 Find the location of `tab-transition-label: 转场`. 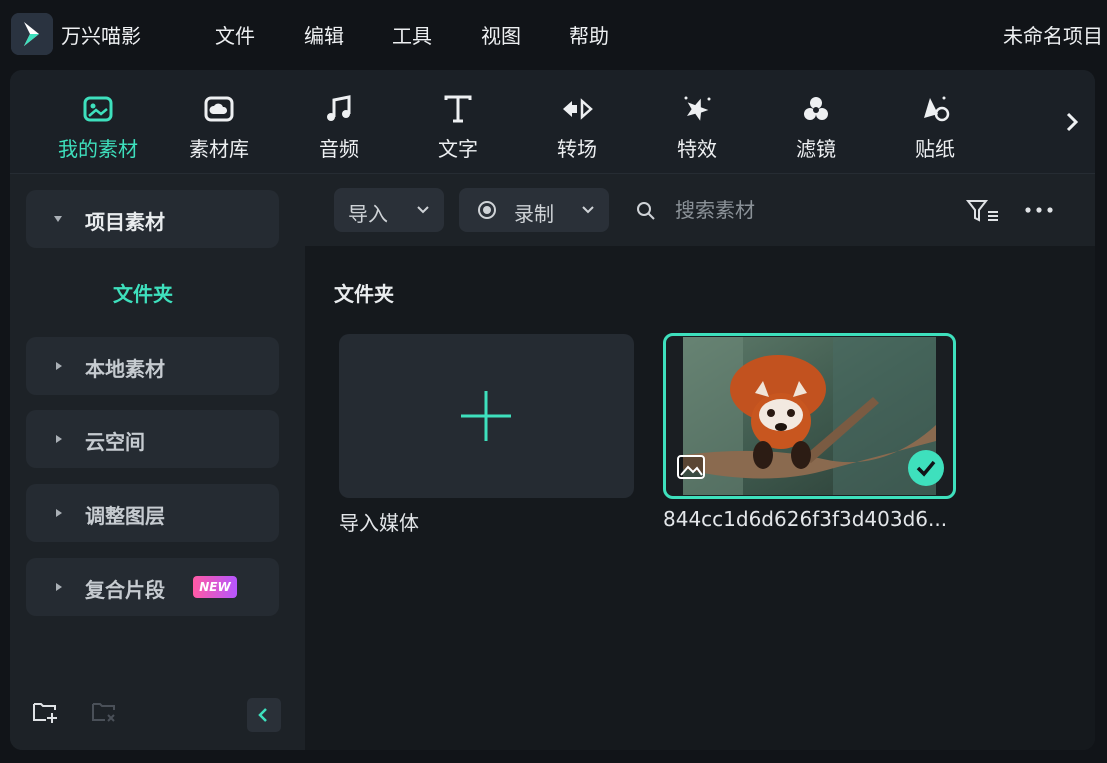

tab-transition-label: 转场 is located at coordinates (577, 149).